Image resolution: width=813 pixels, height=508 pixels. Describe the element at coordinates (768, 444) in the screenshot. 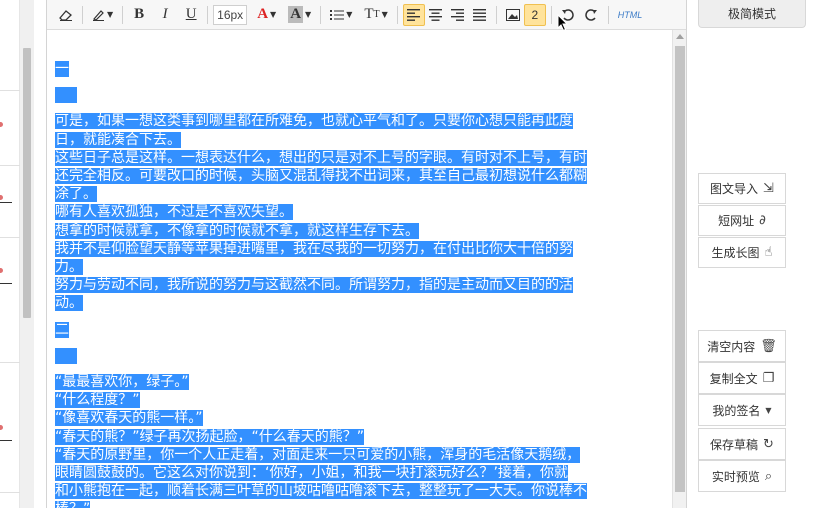

I see `refresh-icon: ↻` at that location.